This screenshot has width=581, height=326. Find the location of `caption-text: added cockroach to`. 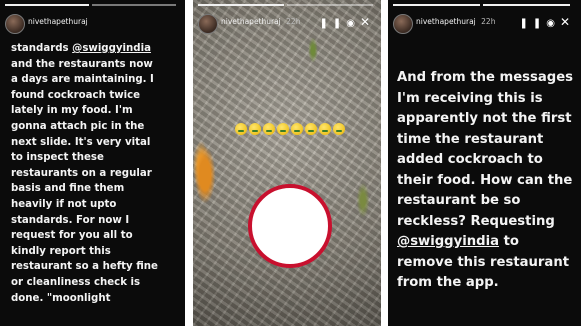

caption-text: added cockroach to is located at coordinates (470, 159).